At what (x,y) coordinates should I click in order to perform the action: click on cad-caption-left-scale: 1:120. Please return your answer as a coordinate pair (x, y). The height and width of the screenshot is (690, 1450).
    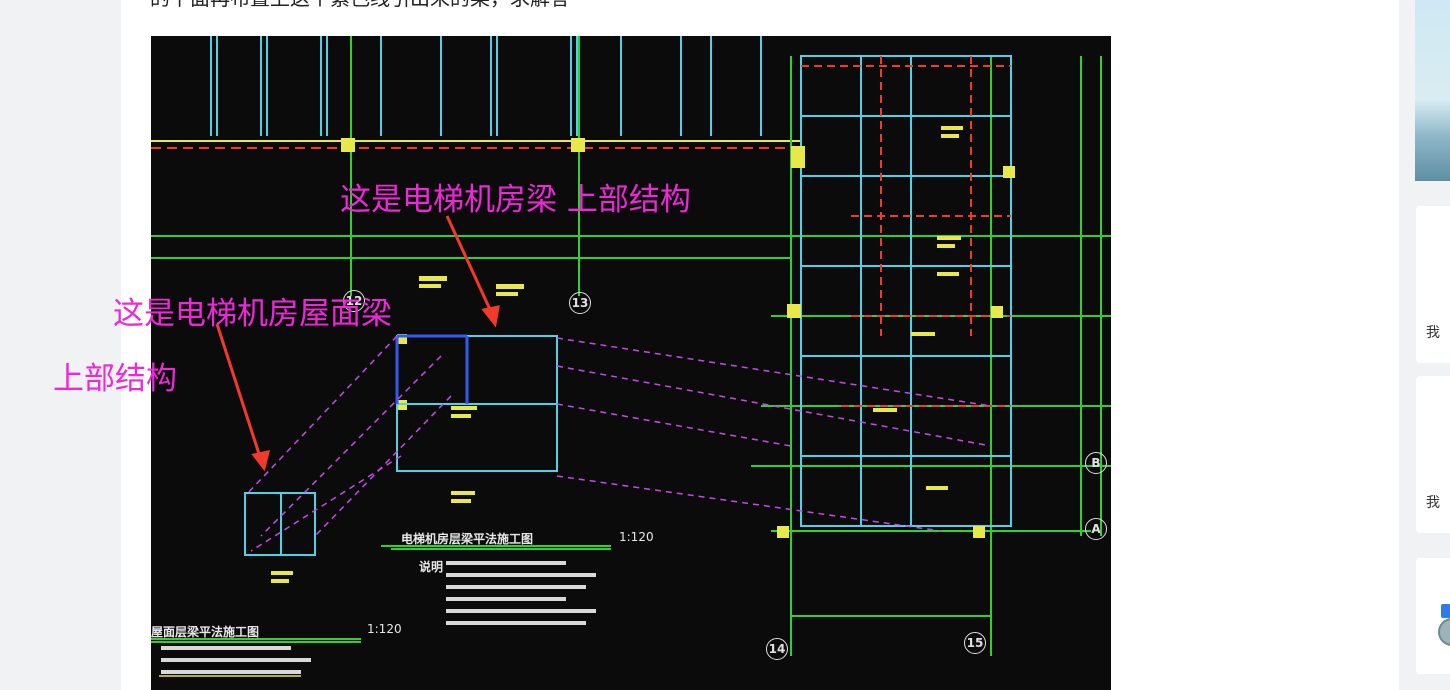
    Looking at the image, I should click on (384, 629).